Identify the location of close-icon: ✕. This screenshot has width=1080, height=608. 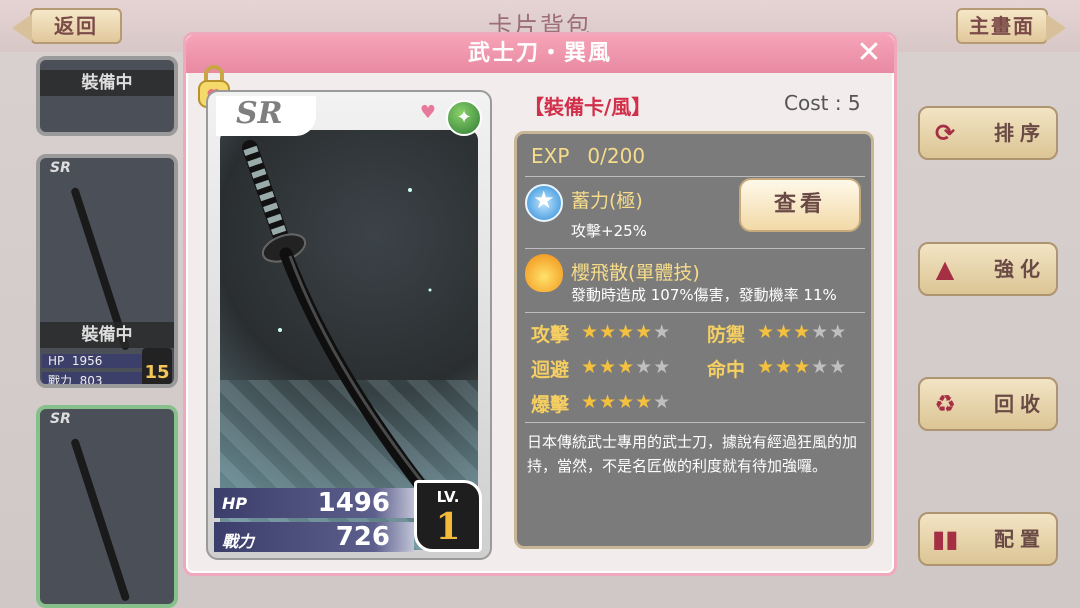
(869, 53).